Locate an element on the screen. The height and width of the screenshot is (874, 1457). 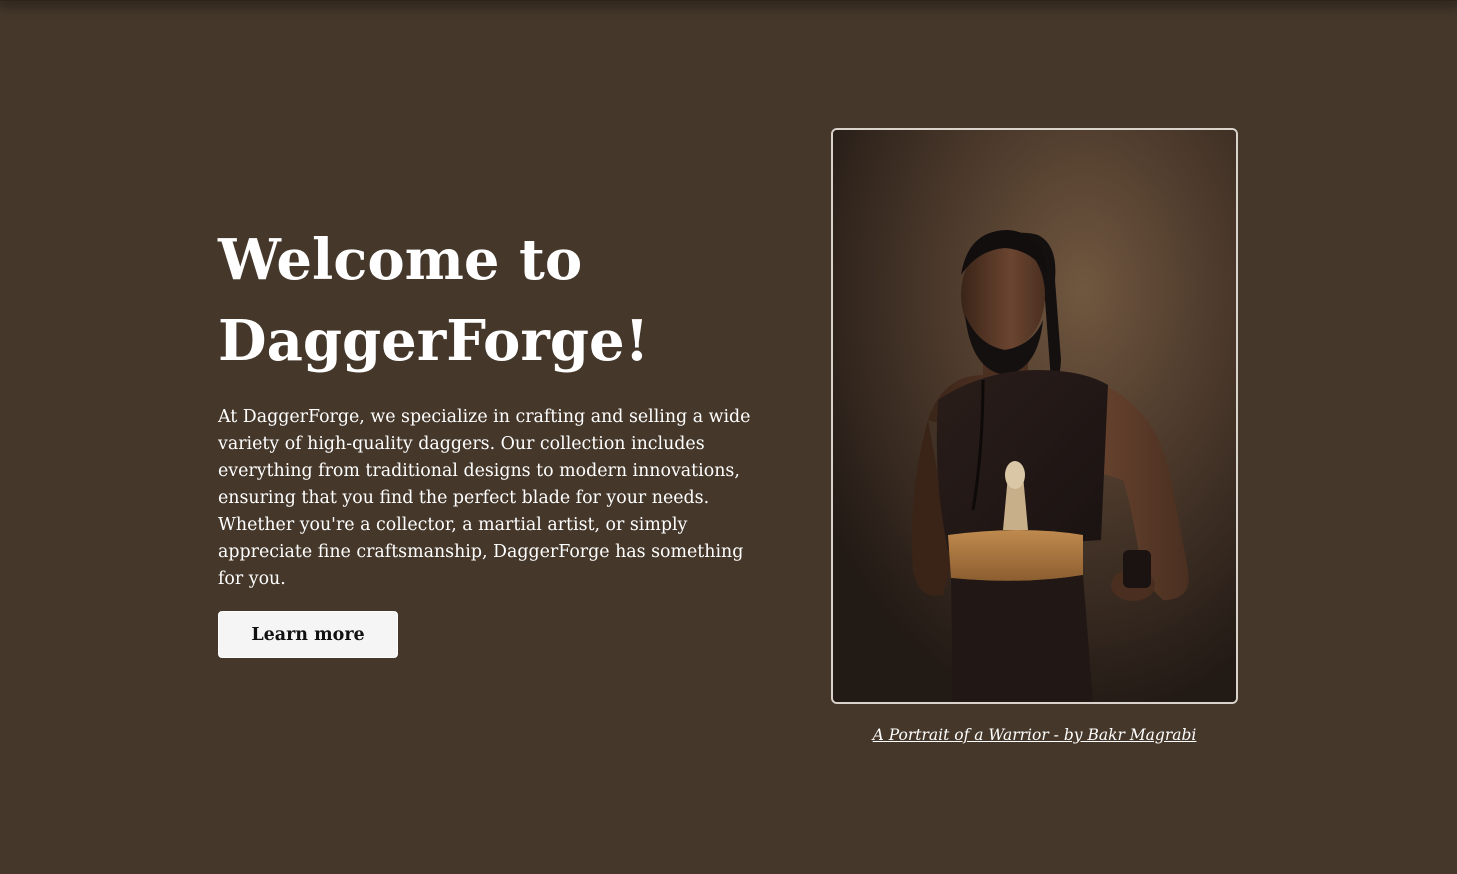
hero-title-line-1: Welcome to is located at coordinates (400, 260).